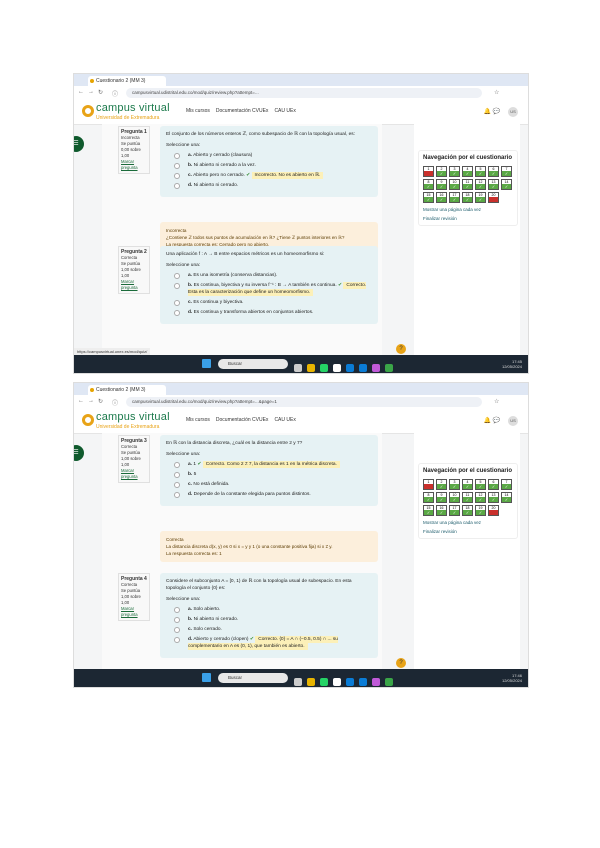 This screenshot has height=848, width=600. I want to click on quiz-nav-button: 9 ✓, so click(441, 184).